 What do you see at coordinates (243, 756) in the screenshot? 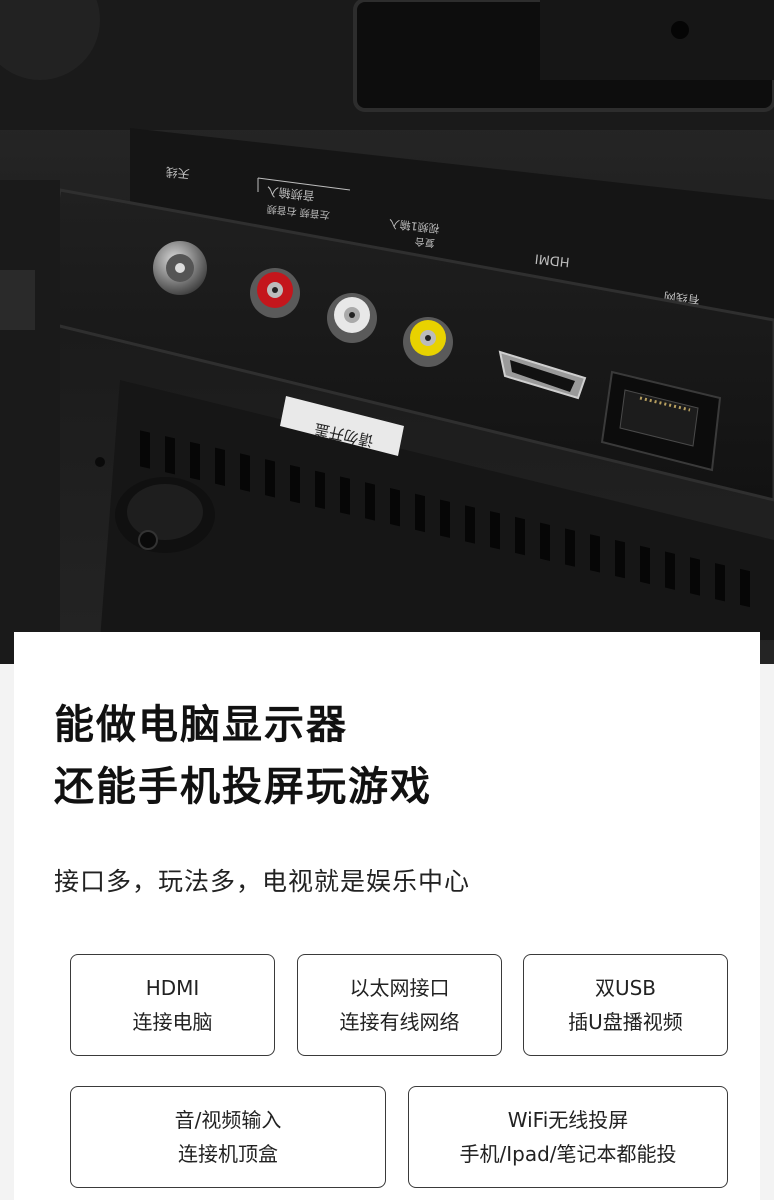
I see `headline: 能做电脑显示器 还能手机投屏玩游戏` at bounding box center [243, 756].